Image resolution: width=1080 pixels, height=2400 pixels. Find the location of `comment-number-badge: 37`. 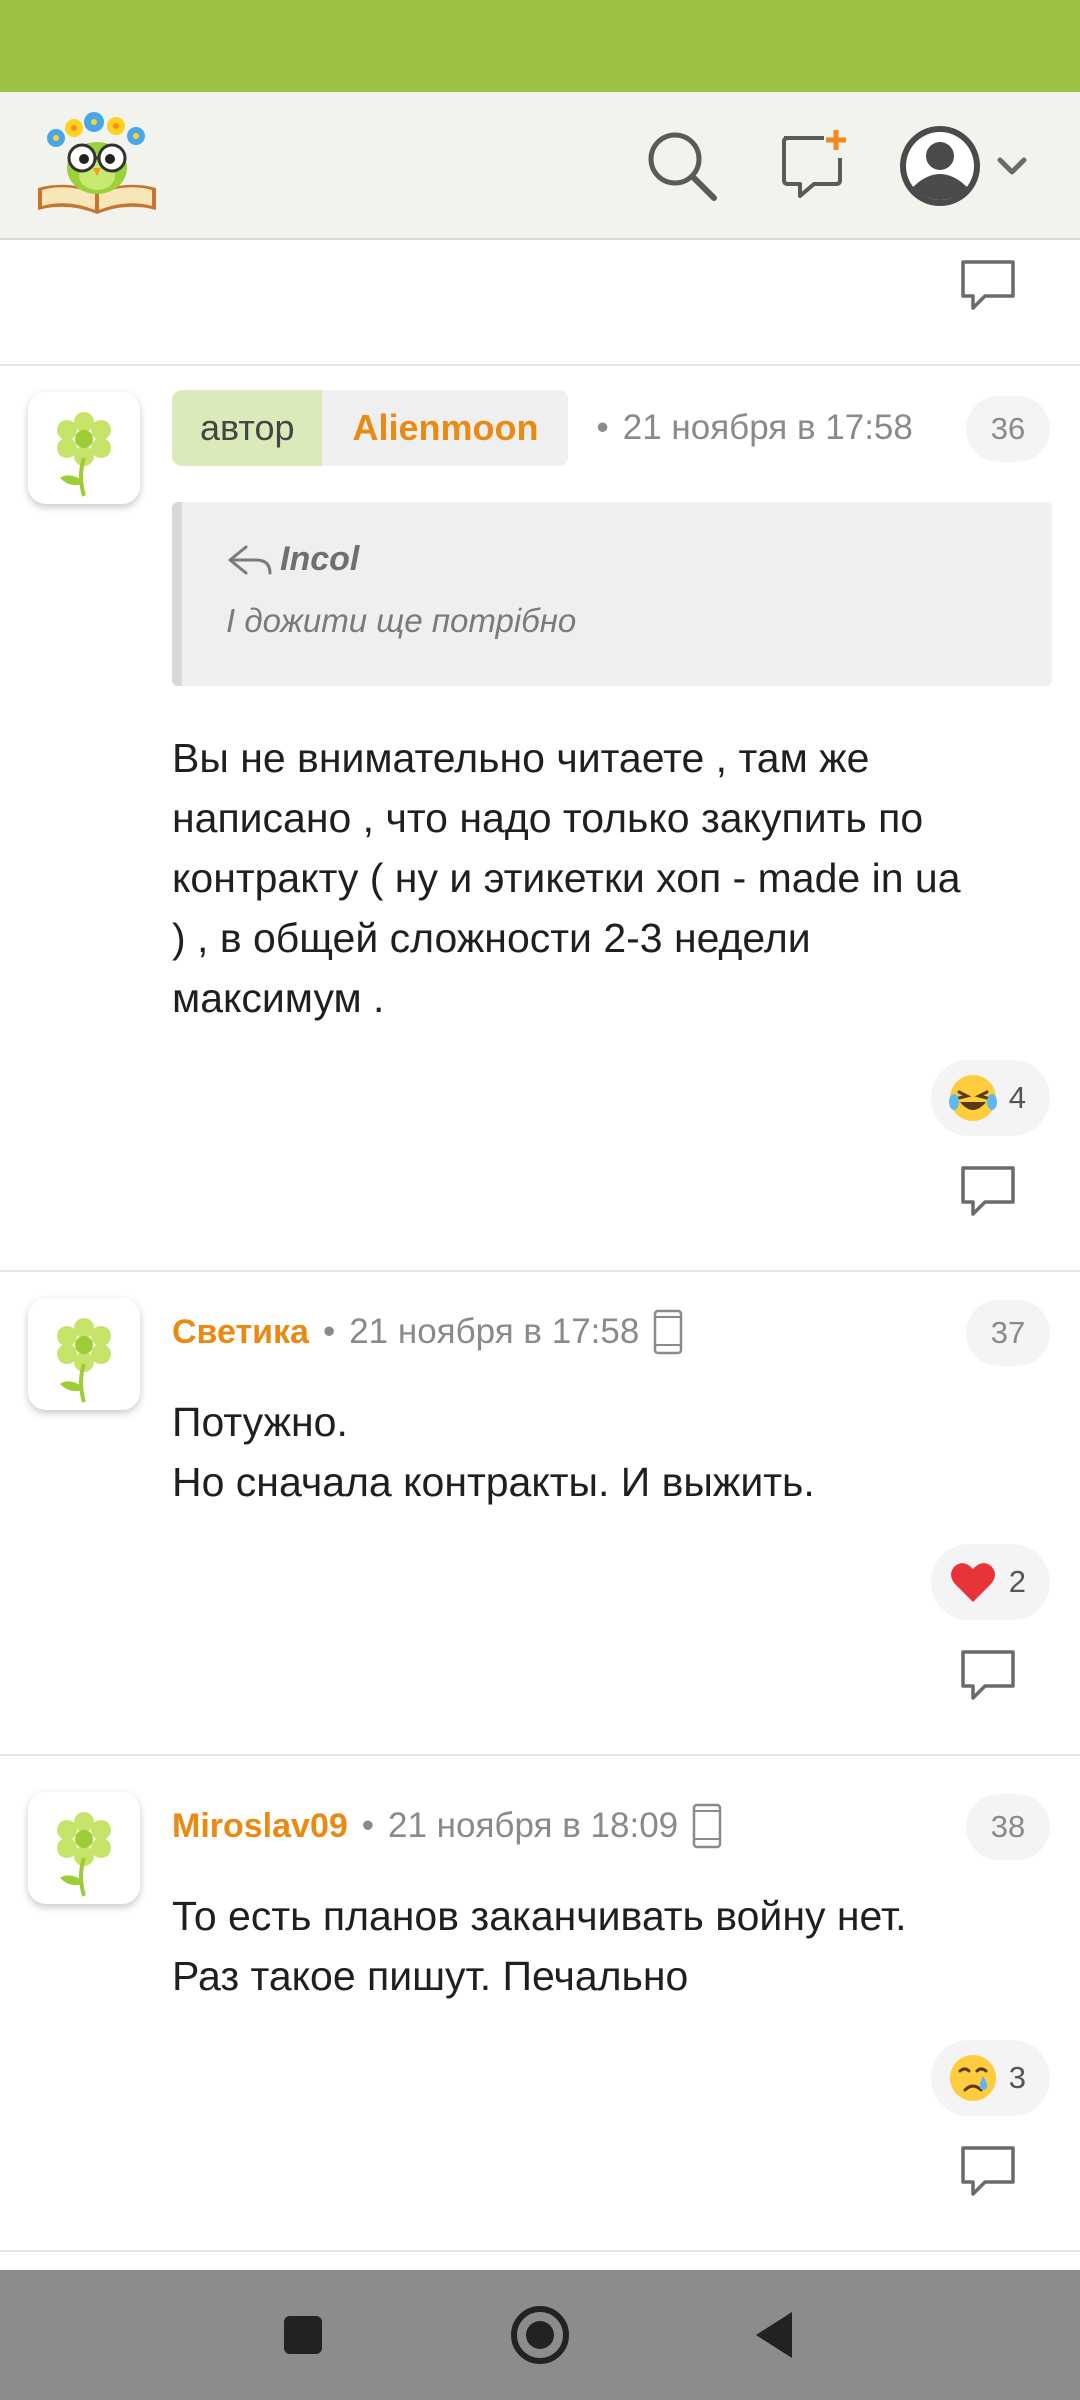

comment-number-badge: 37 is located at coordinates (1008, 1333).